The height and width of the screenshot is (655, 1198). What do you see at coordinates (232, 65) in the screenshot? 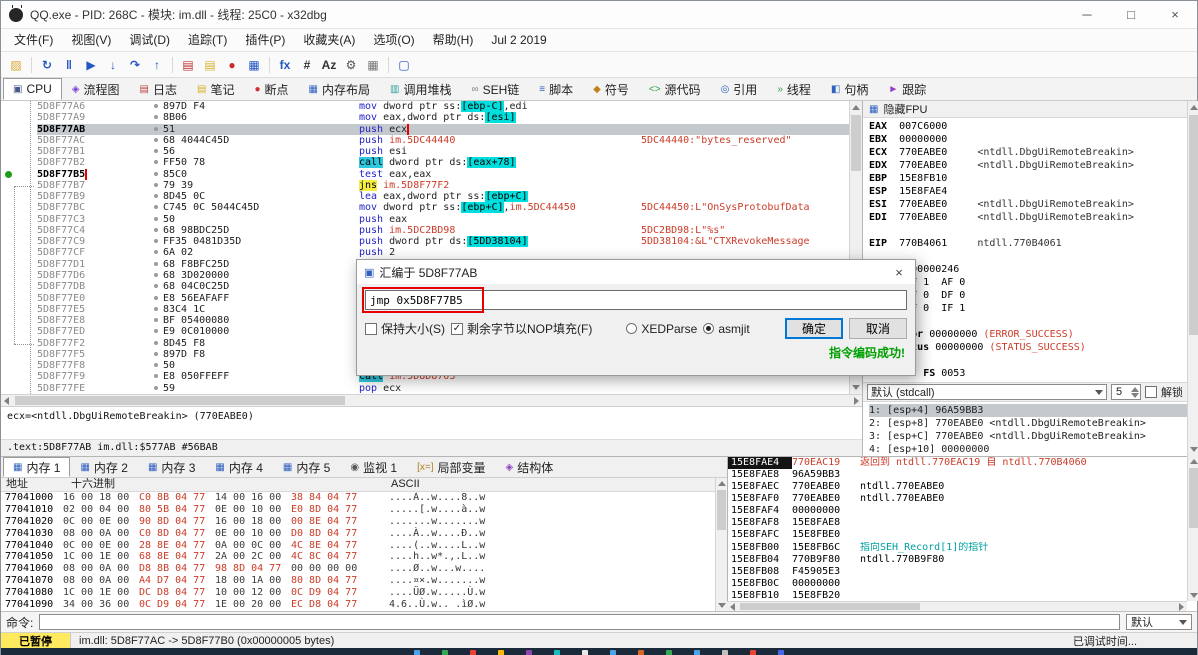
I see `breakpoint-icon: ●` at bounding box center [232, 65].